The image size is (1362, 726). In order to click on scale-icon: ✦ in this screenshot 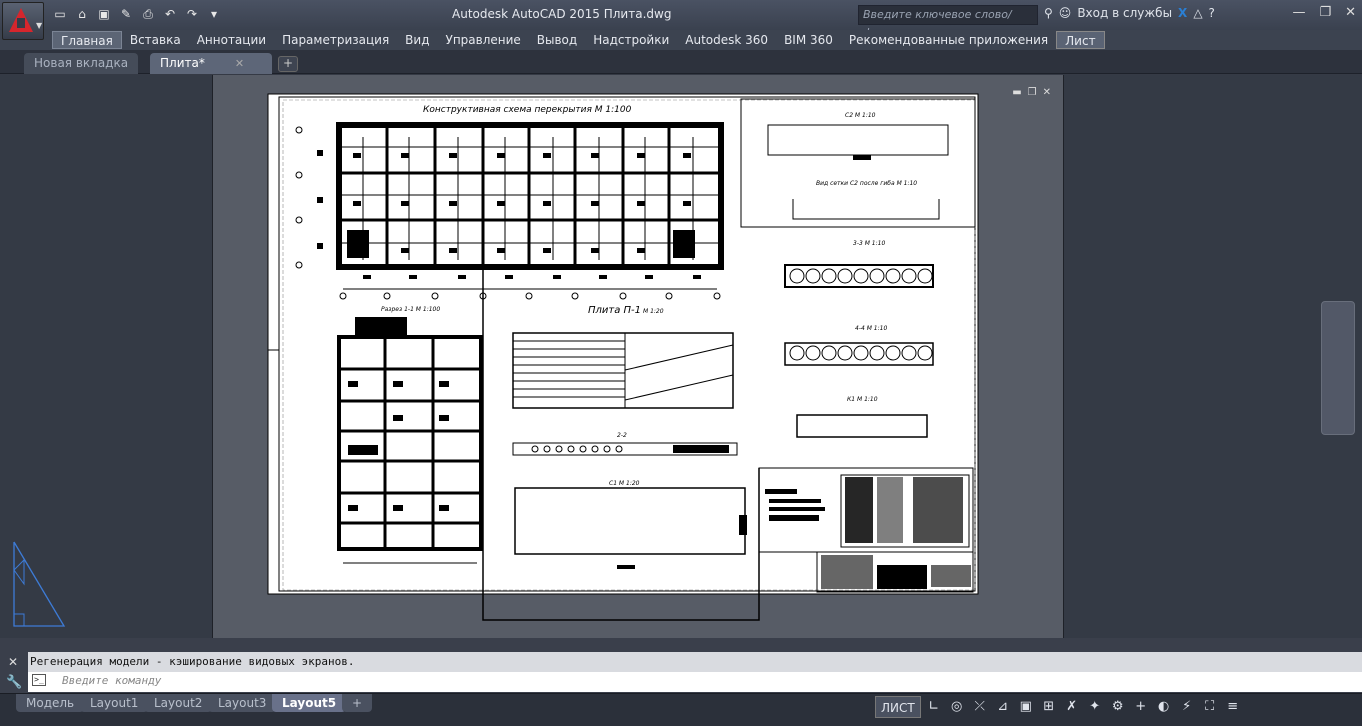, I will do `click(1095, 707)`.